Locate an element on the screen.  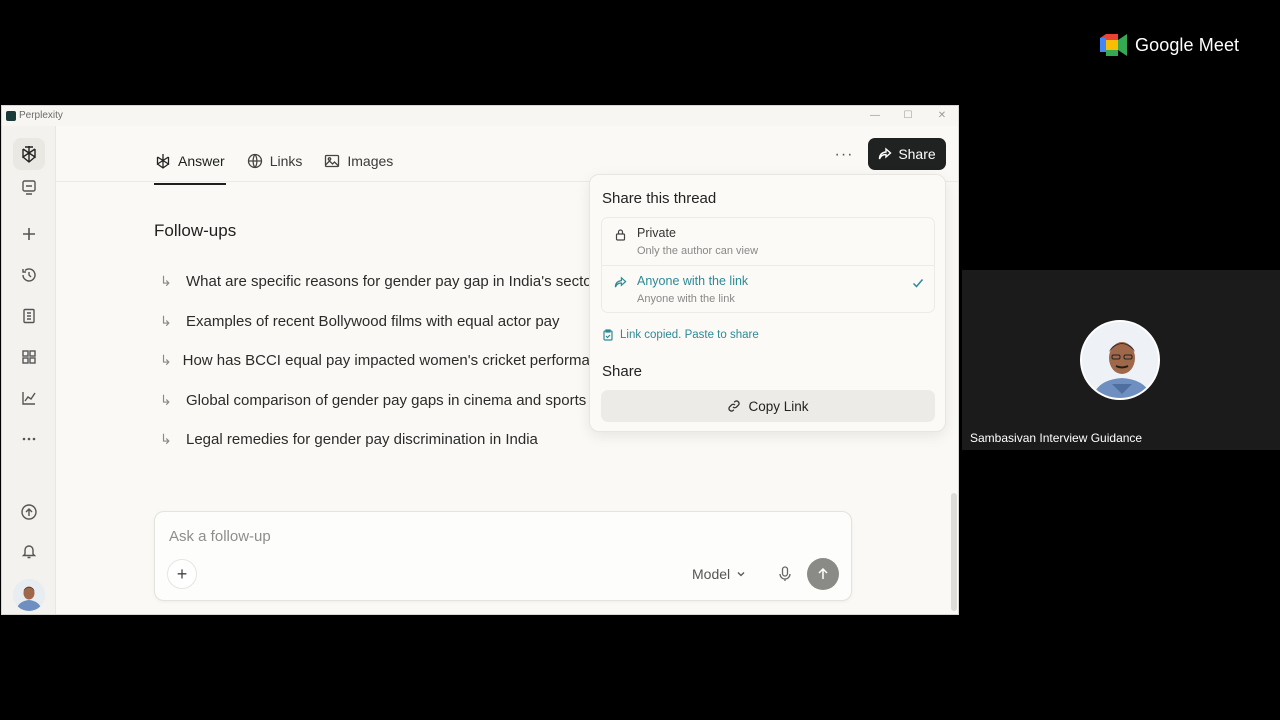
globe-icon is located at coordinates (254, 161).